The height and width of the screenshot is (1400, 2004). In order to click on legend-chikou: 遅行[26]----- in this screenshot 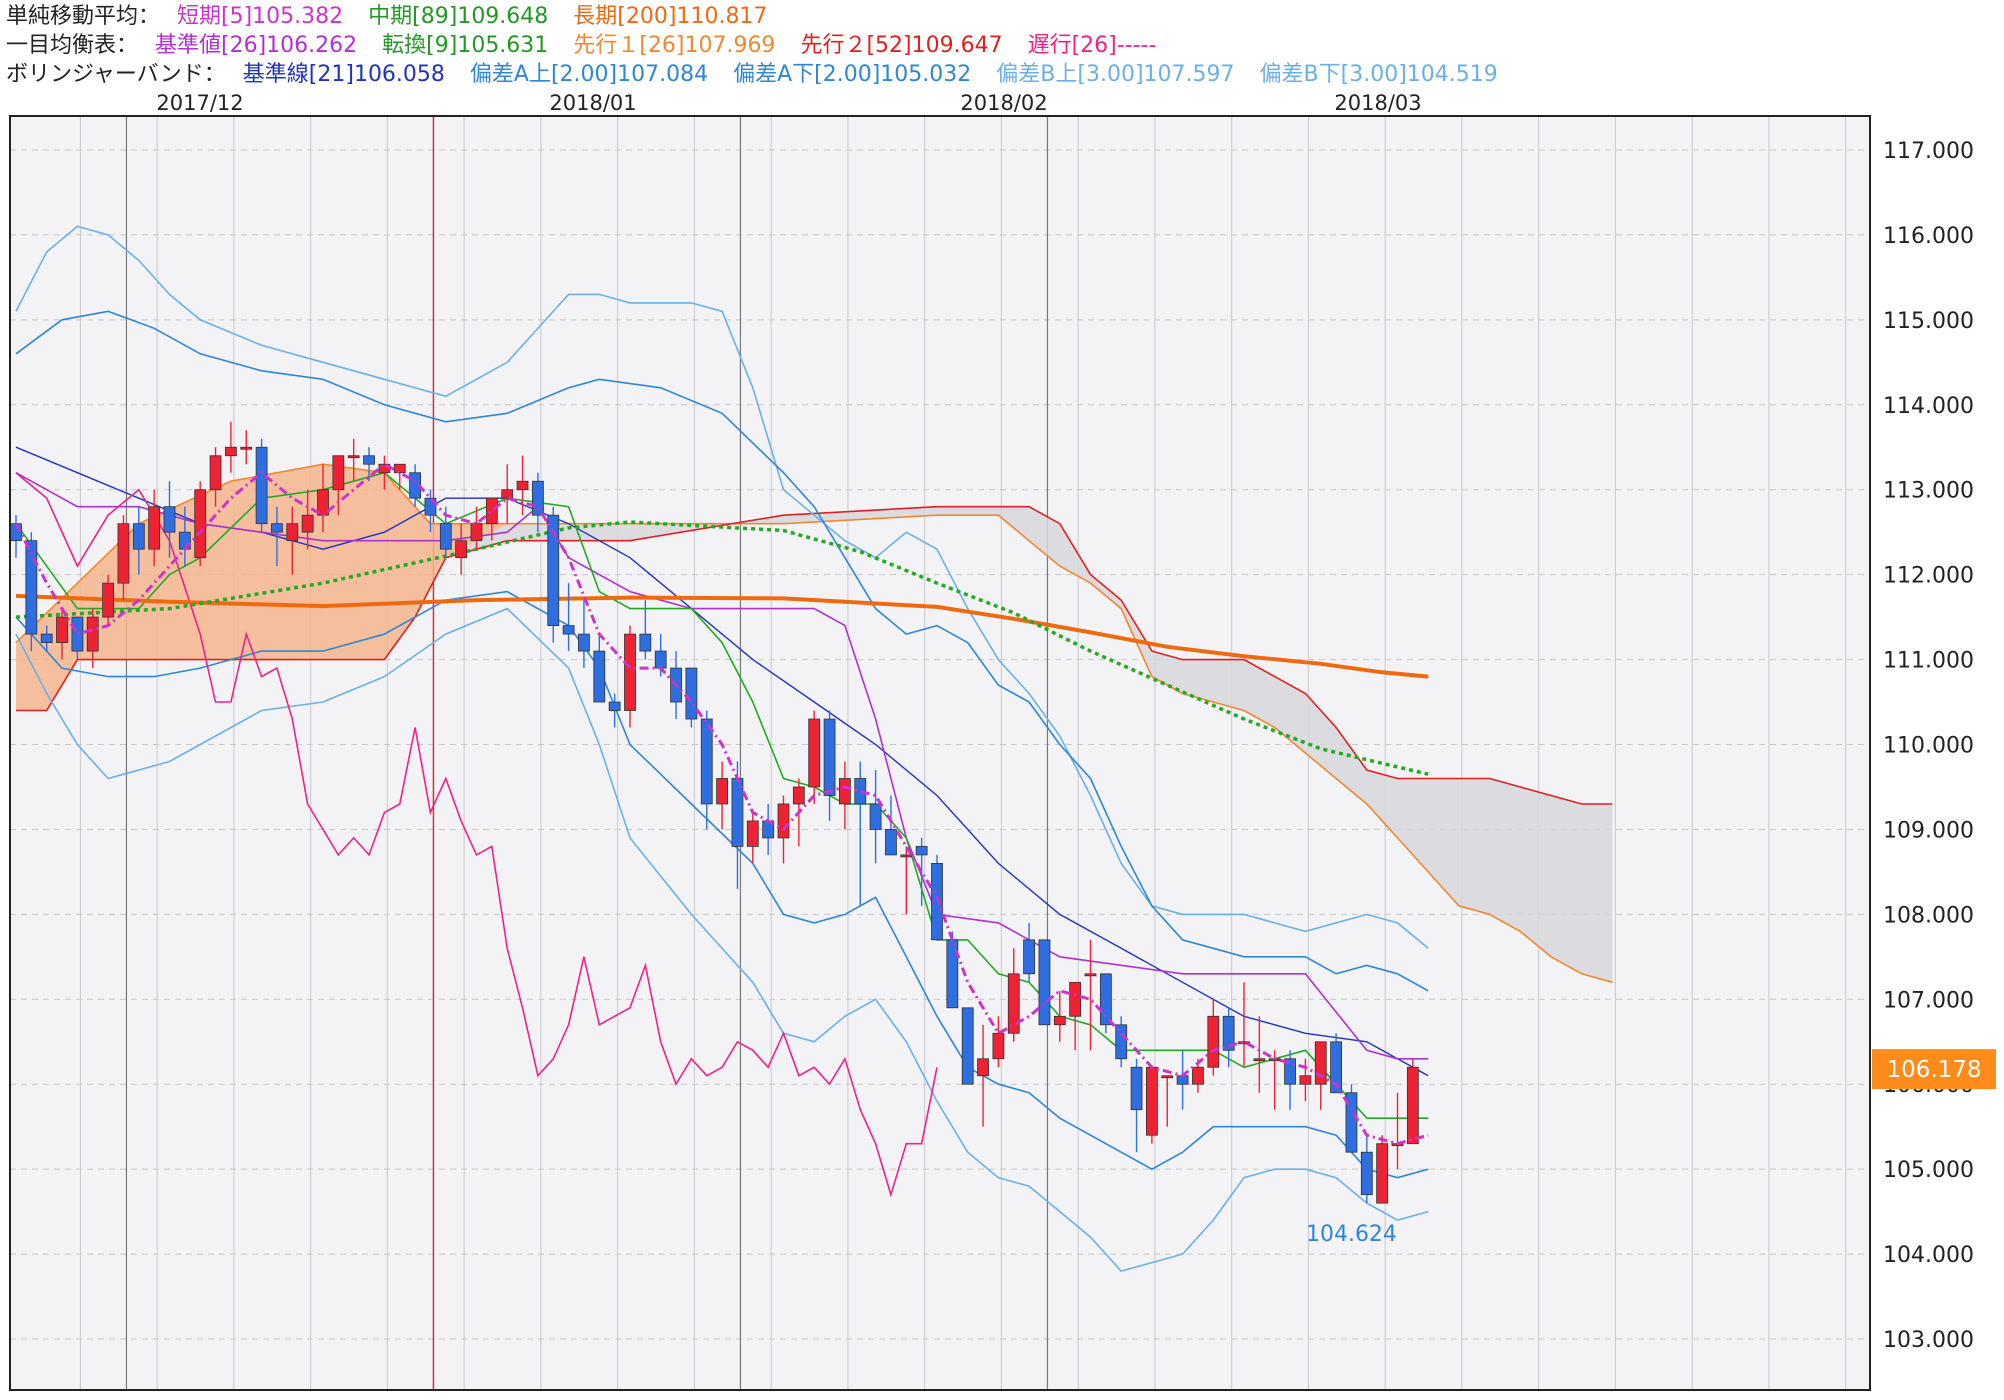, I will do `click(1092, 45)`.